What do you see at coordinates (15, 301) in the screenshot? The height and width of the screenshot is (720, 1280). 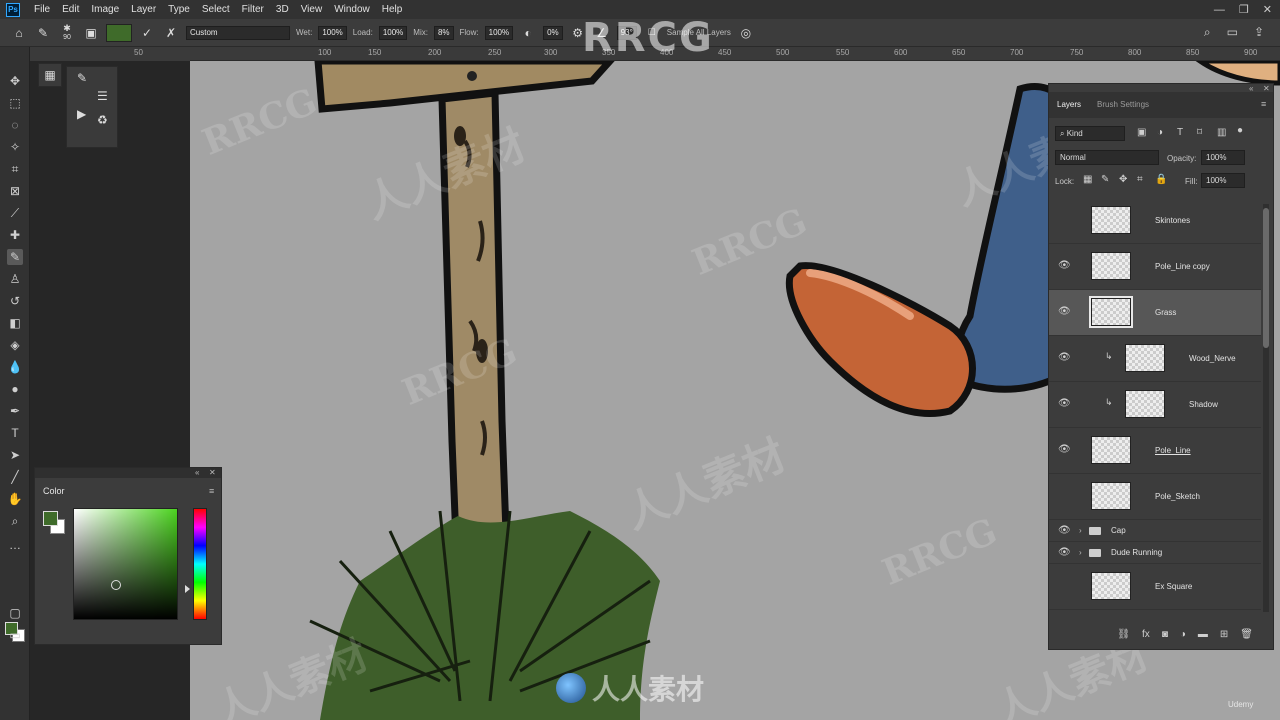 I see `history-brush-tool-icon: ↺` at bounding box center [15, 301].